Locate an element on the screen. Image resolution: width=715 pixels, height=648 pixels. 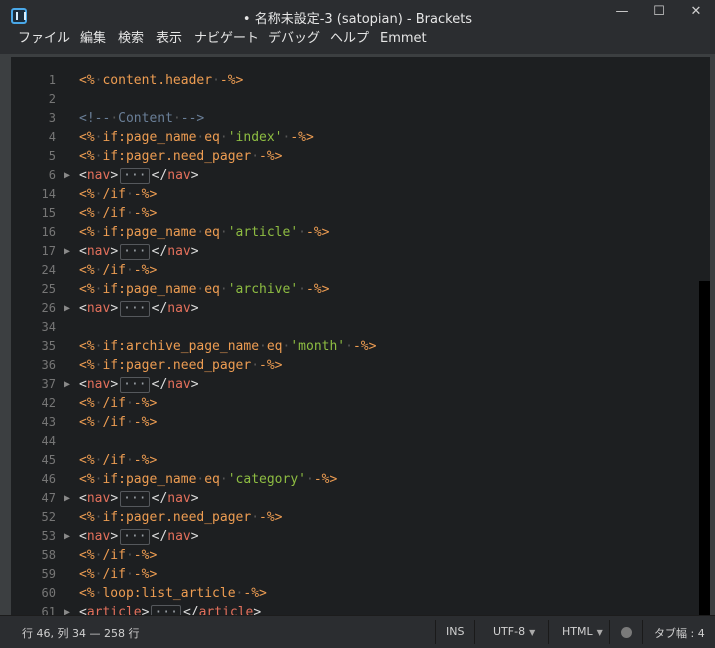
code-line: 42 <%·/if·-%> is located at coordinates (355, 403).